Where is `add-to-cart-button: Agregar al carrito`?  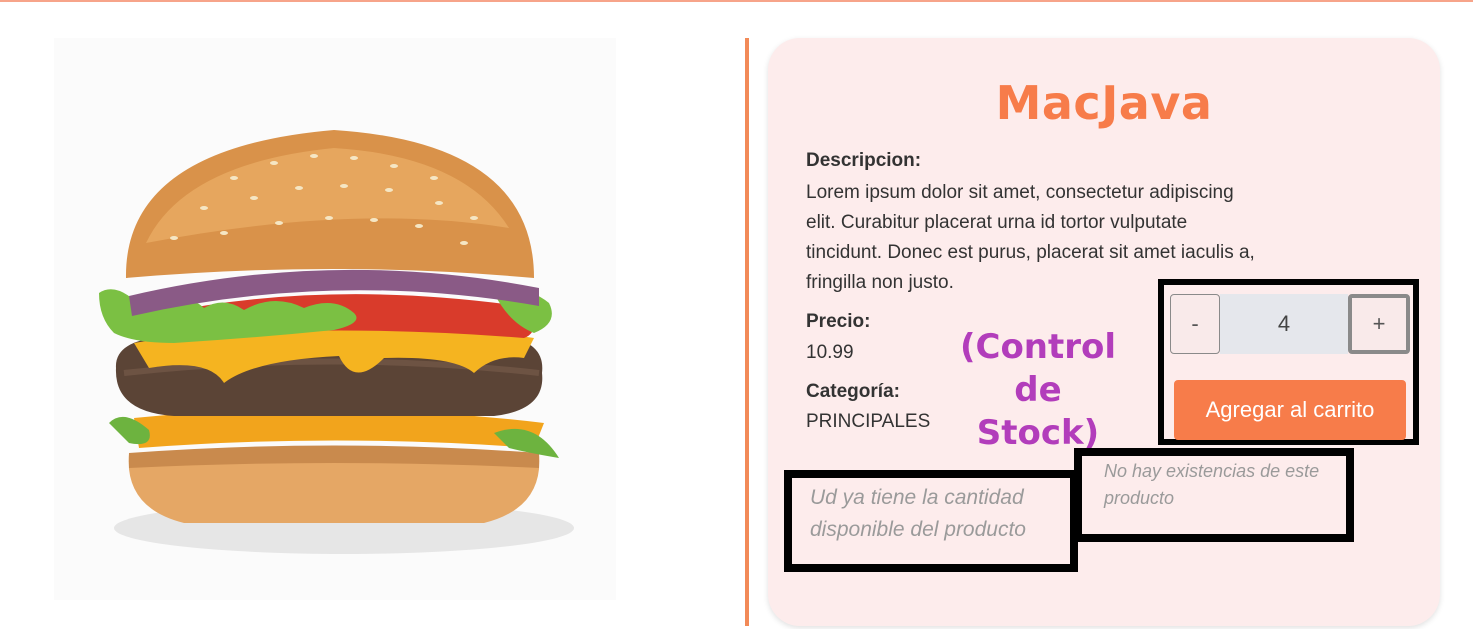
add-to-cart-button: Agregar al carrito is located at coordinates (1290, 410).